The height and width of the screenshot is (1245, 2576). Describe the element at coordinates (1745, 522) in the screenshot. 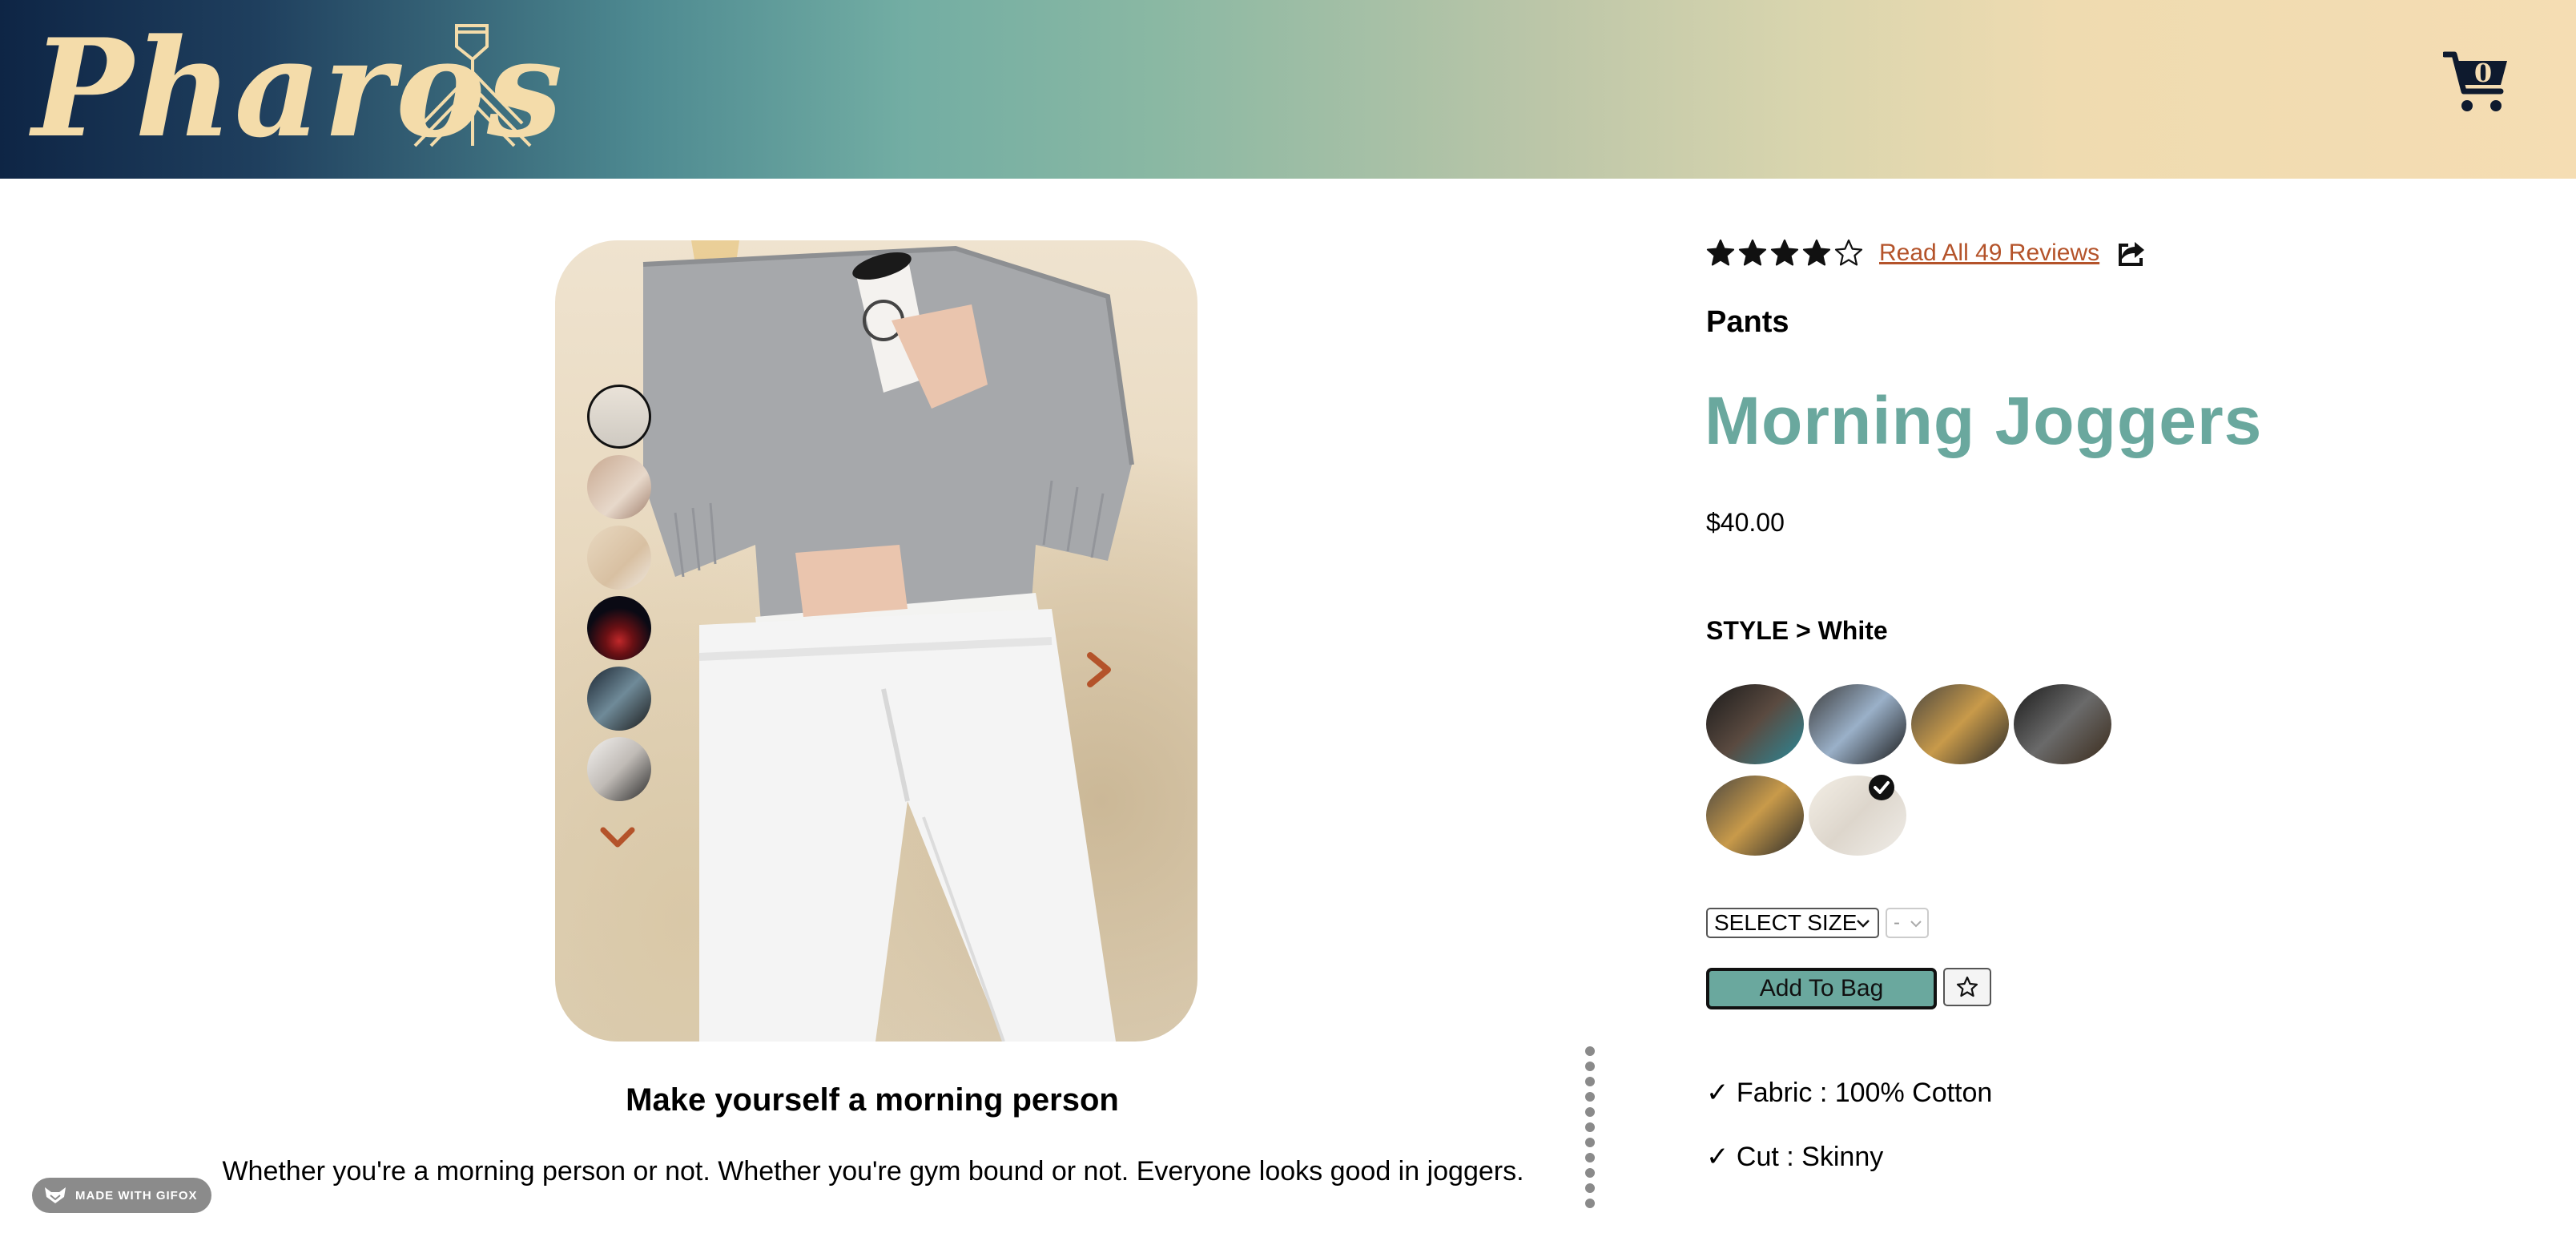

I see `product-price: $40.00` at that location.